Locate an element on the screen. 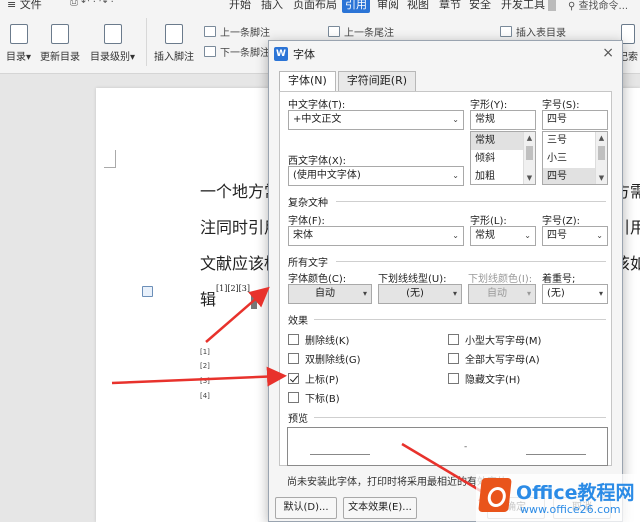 This screenshot has height=522, width=640. footnote-item: [2] is located at coordinates (205, 366).